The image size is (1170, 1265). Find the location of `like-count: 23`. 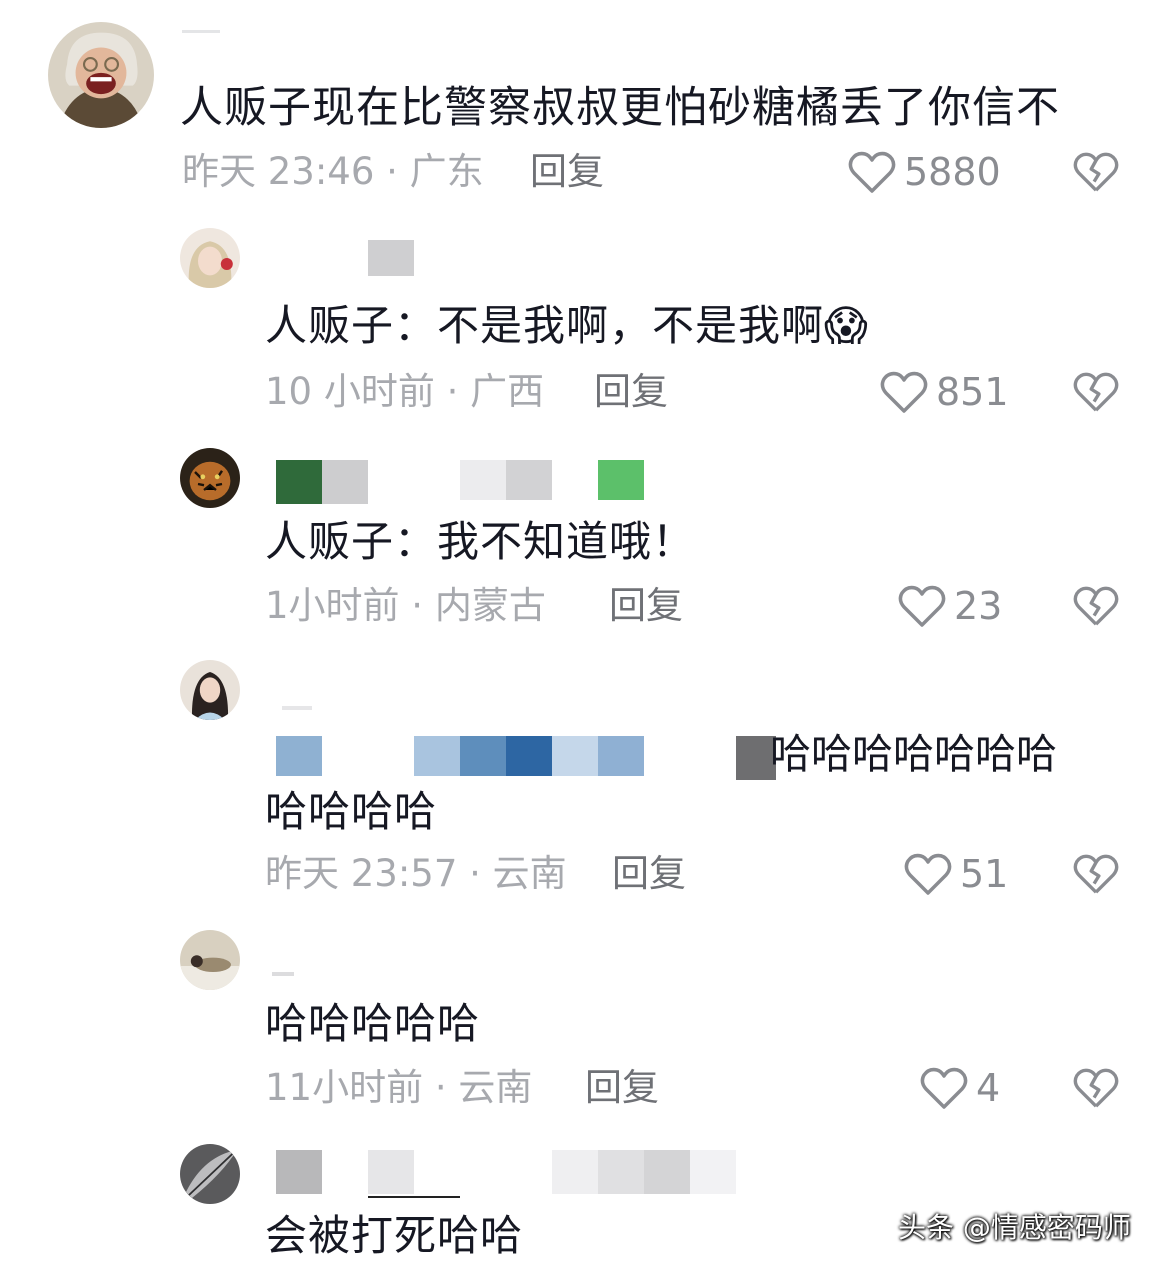

like-count: 23 is located at coordinates (978, 606).